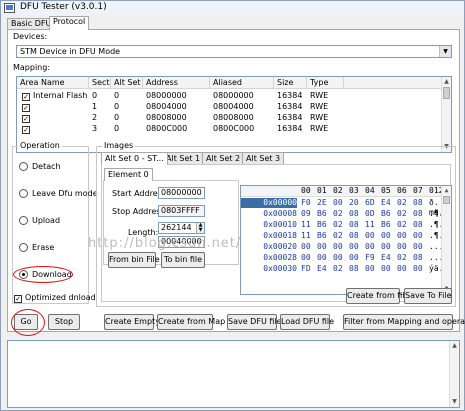 The height and width of the screenshot is (411, 465). What do you see at coordinates (40, 166) in the screenshot?
I see `radio-detach: Detach` at bounding box center [40, 166].